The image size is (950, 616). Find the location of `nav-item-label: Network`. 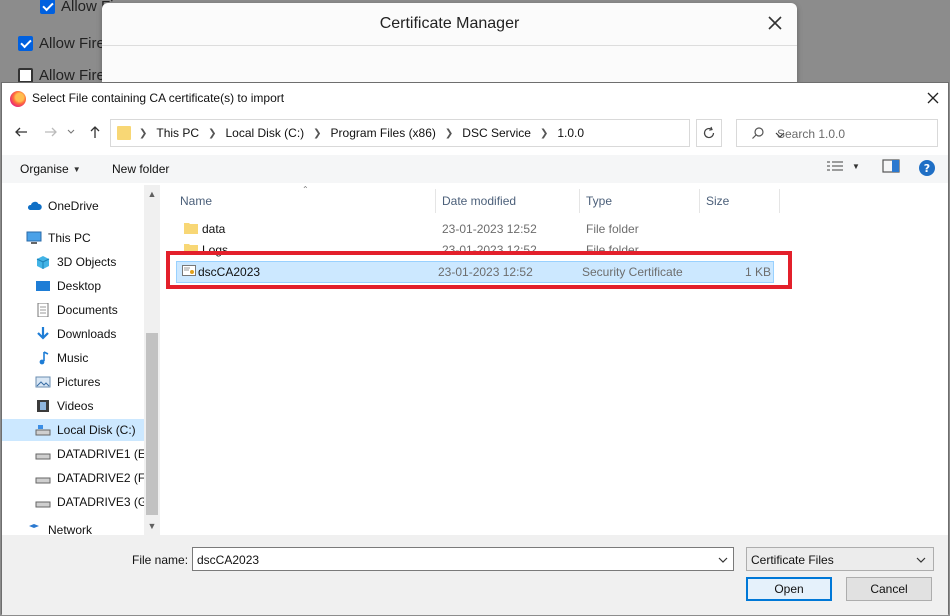

nav-item-label: Network is located at coordinates (70, 529).